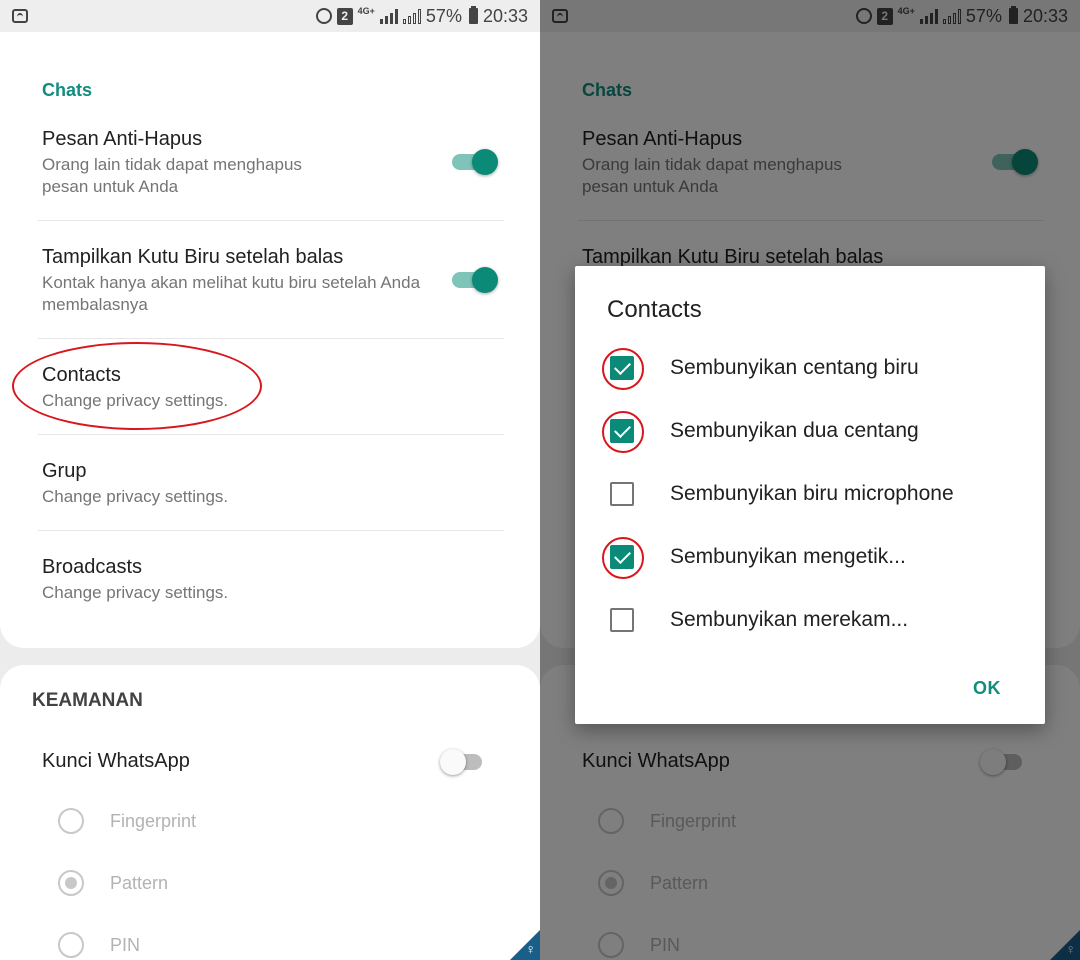 The image size is (1080, 960). Describe the element at coordinates (20, 16) in the screenshot. I see `wifi-icon` at that location.